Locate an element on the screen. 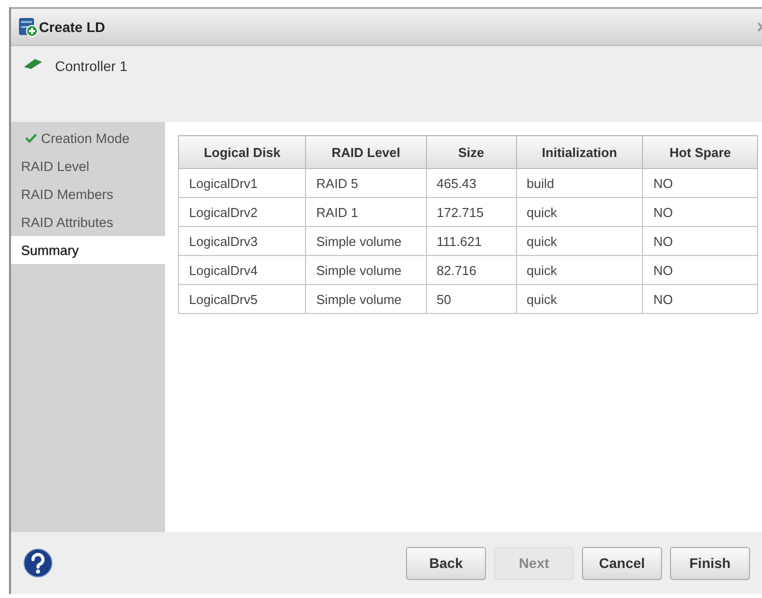 This screenshot has width=762, height=598. step-item: Creation Mode is located at coordinates (88, 138).